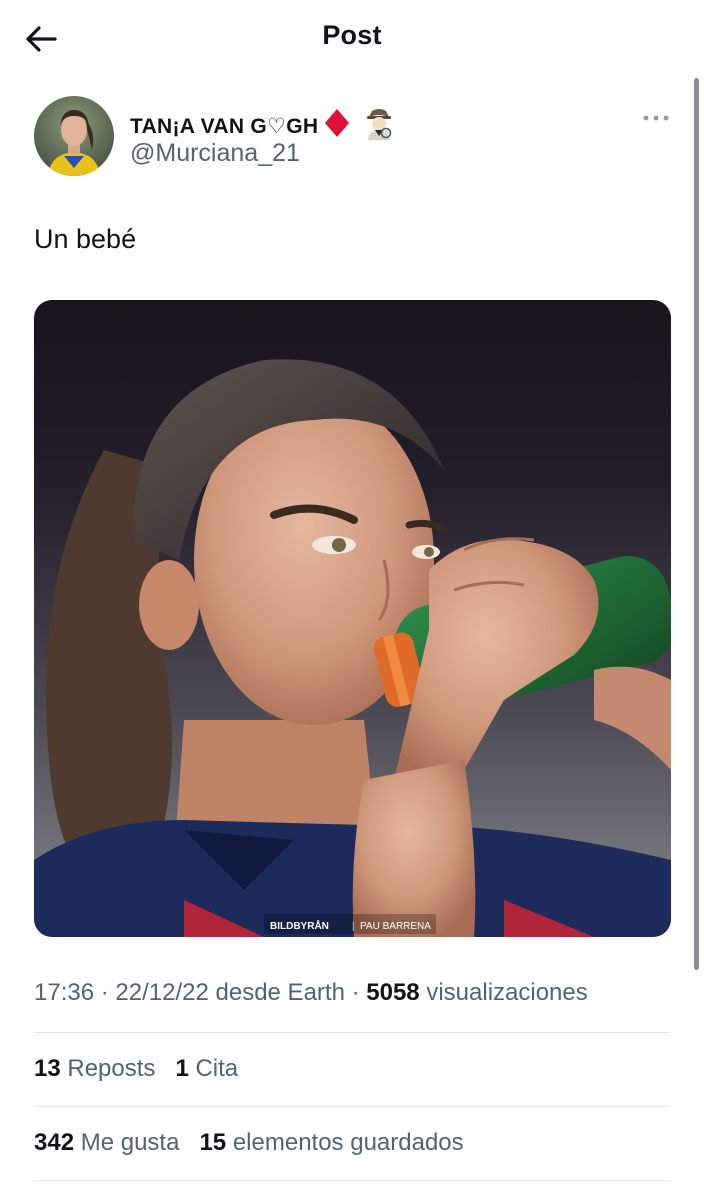  Describe the element at coordinates (217, 1068) in the screenshot. I see `quotes-label: Cita` at that location.